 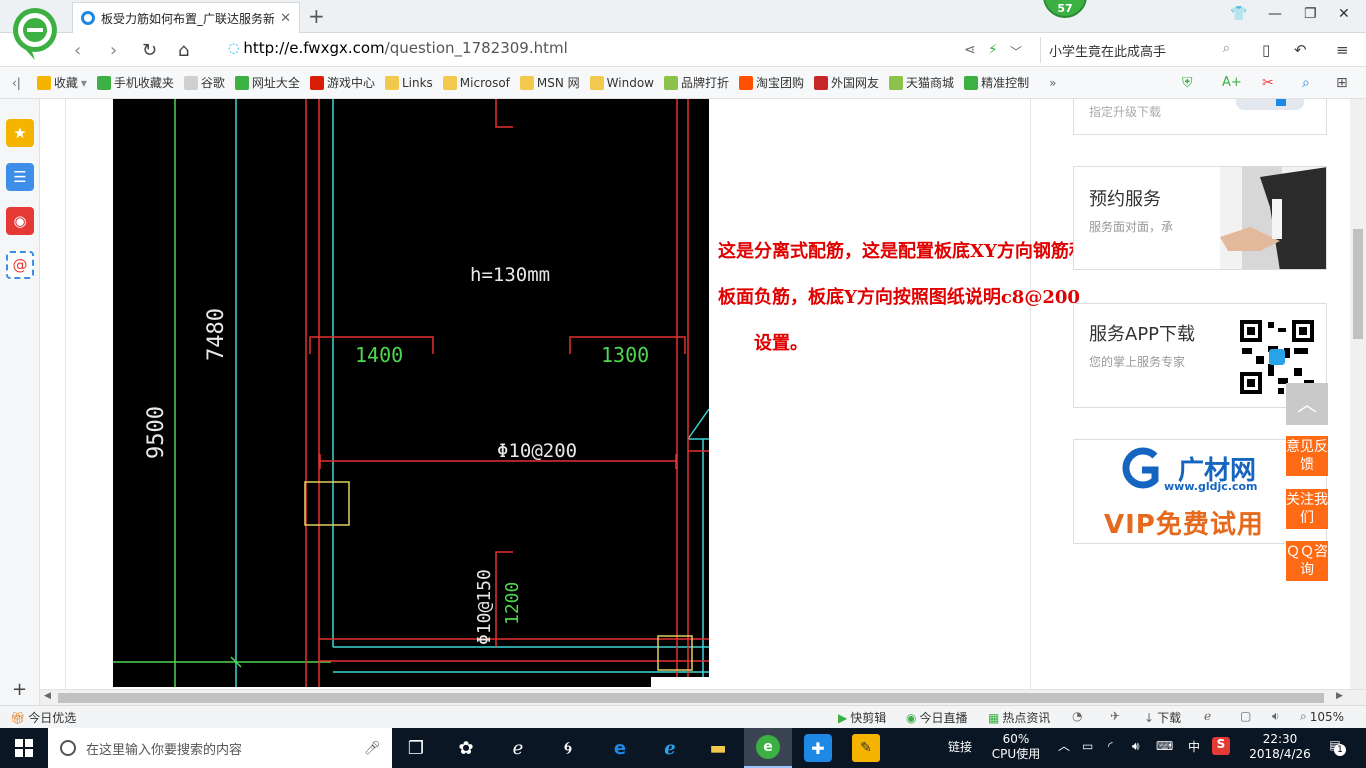 I want to click on speed-icon: ◔, so click(x=1077, y=716).